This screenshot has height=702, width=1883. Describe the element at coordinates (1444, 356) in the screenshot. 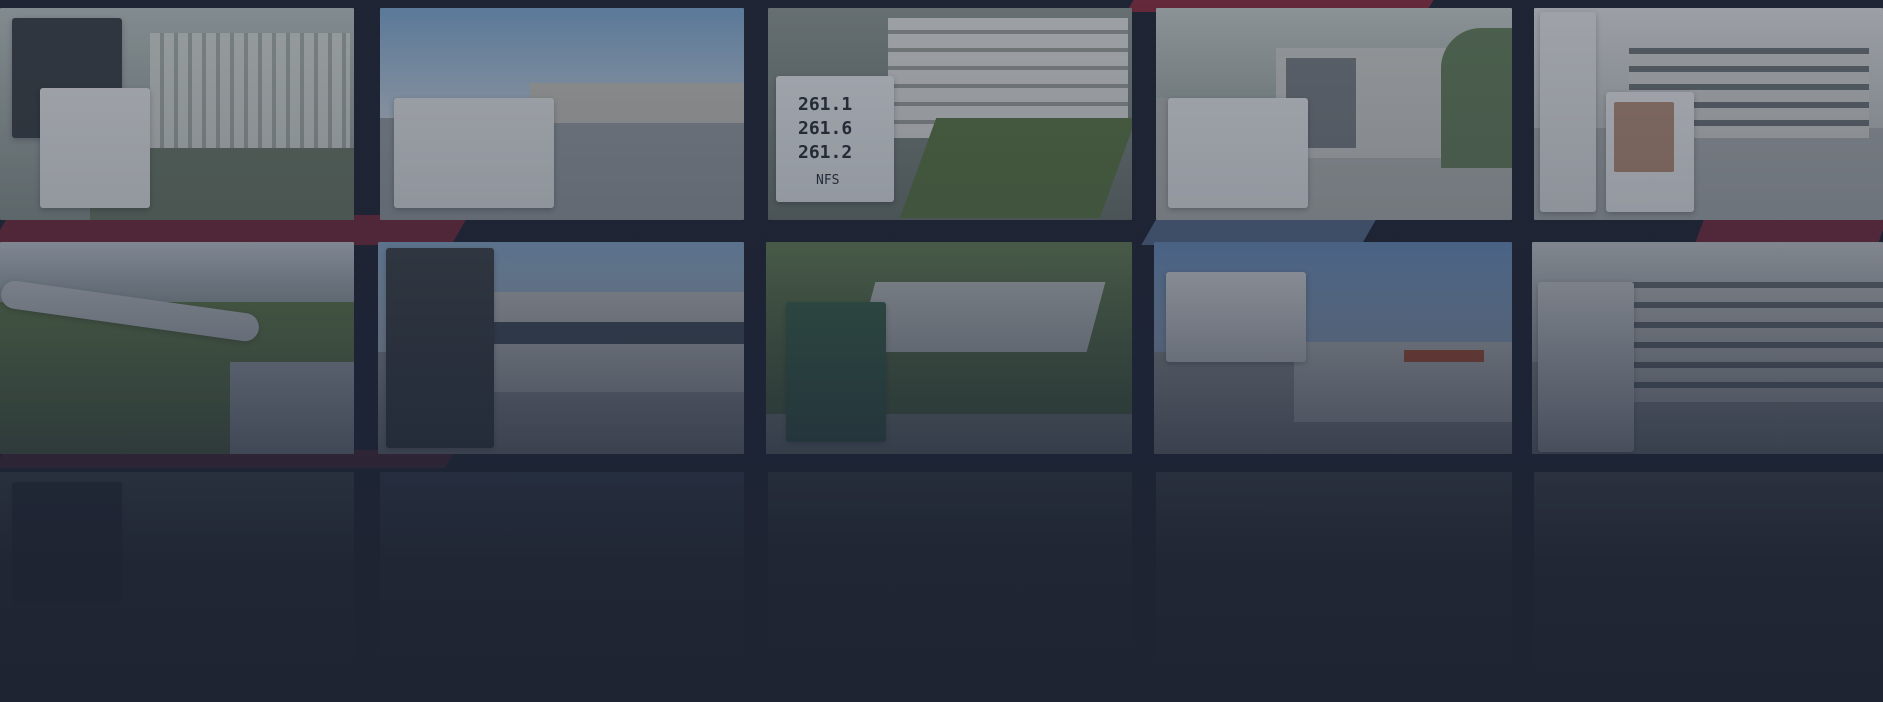

I see `building-sign` at that location.